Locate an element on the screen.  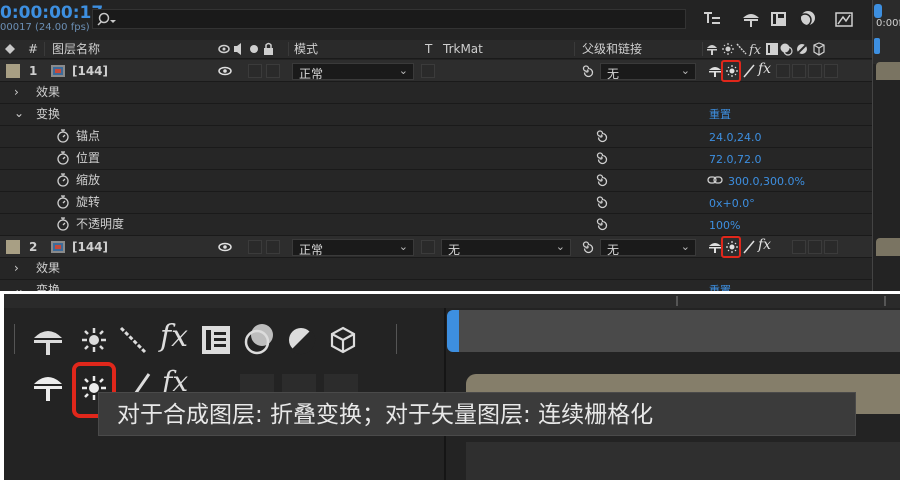
property-value: 72.0,72.0 is located at coordinates (735, 160).